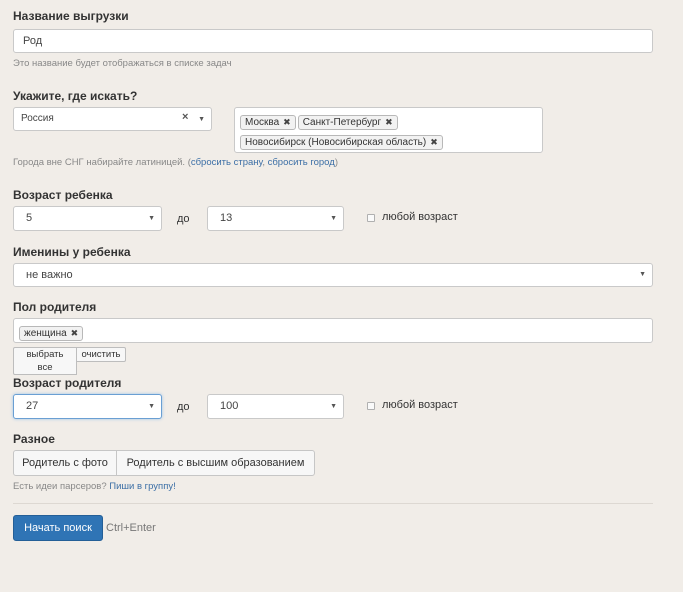 This screenshot has width=683, height=592. Describe the element at coordinates (420, 217) in the screenshot. I see `child-any-age-label: любой возраст` at that location.